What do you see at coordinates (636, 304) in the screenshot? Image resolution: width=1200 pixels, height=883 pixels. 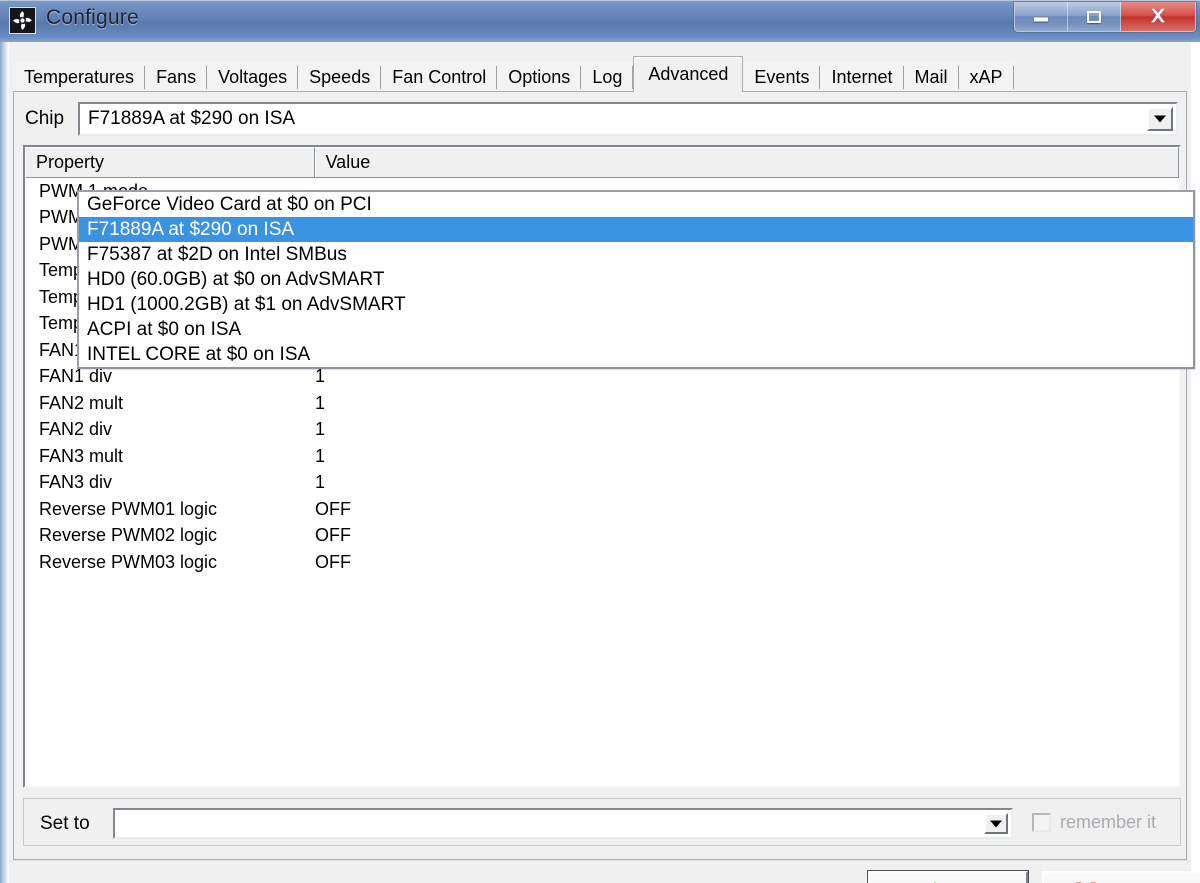 I see `dropdown-option: HD1 (1000.2GB) at $1 on AdvSMART` at bounding box center [636, 304].